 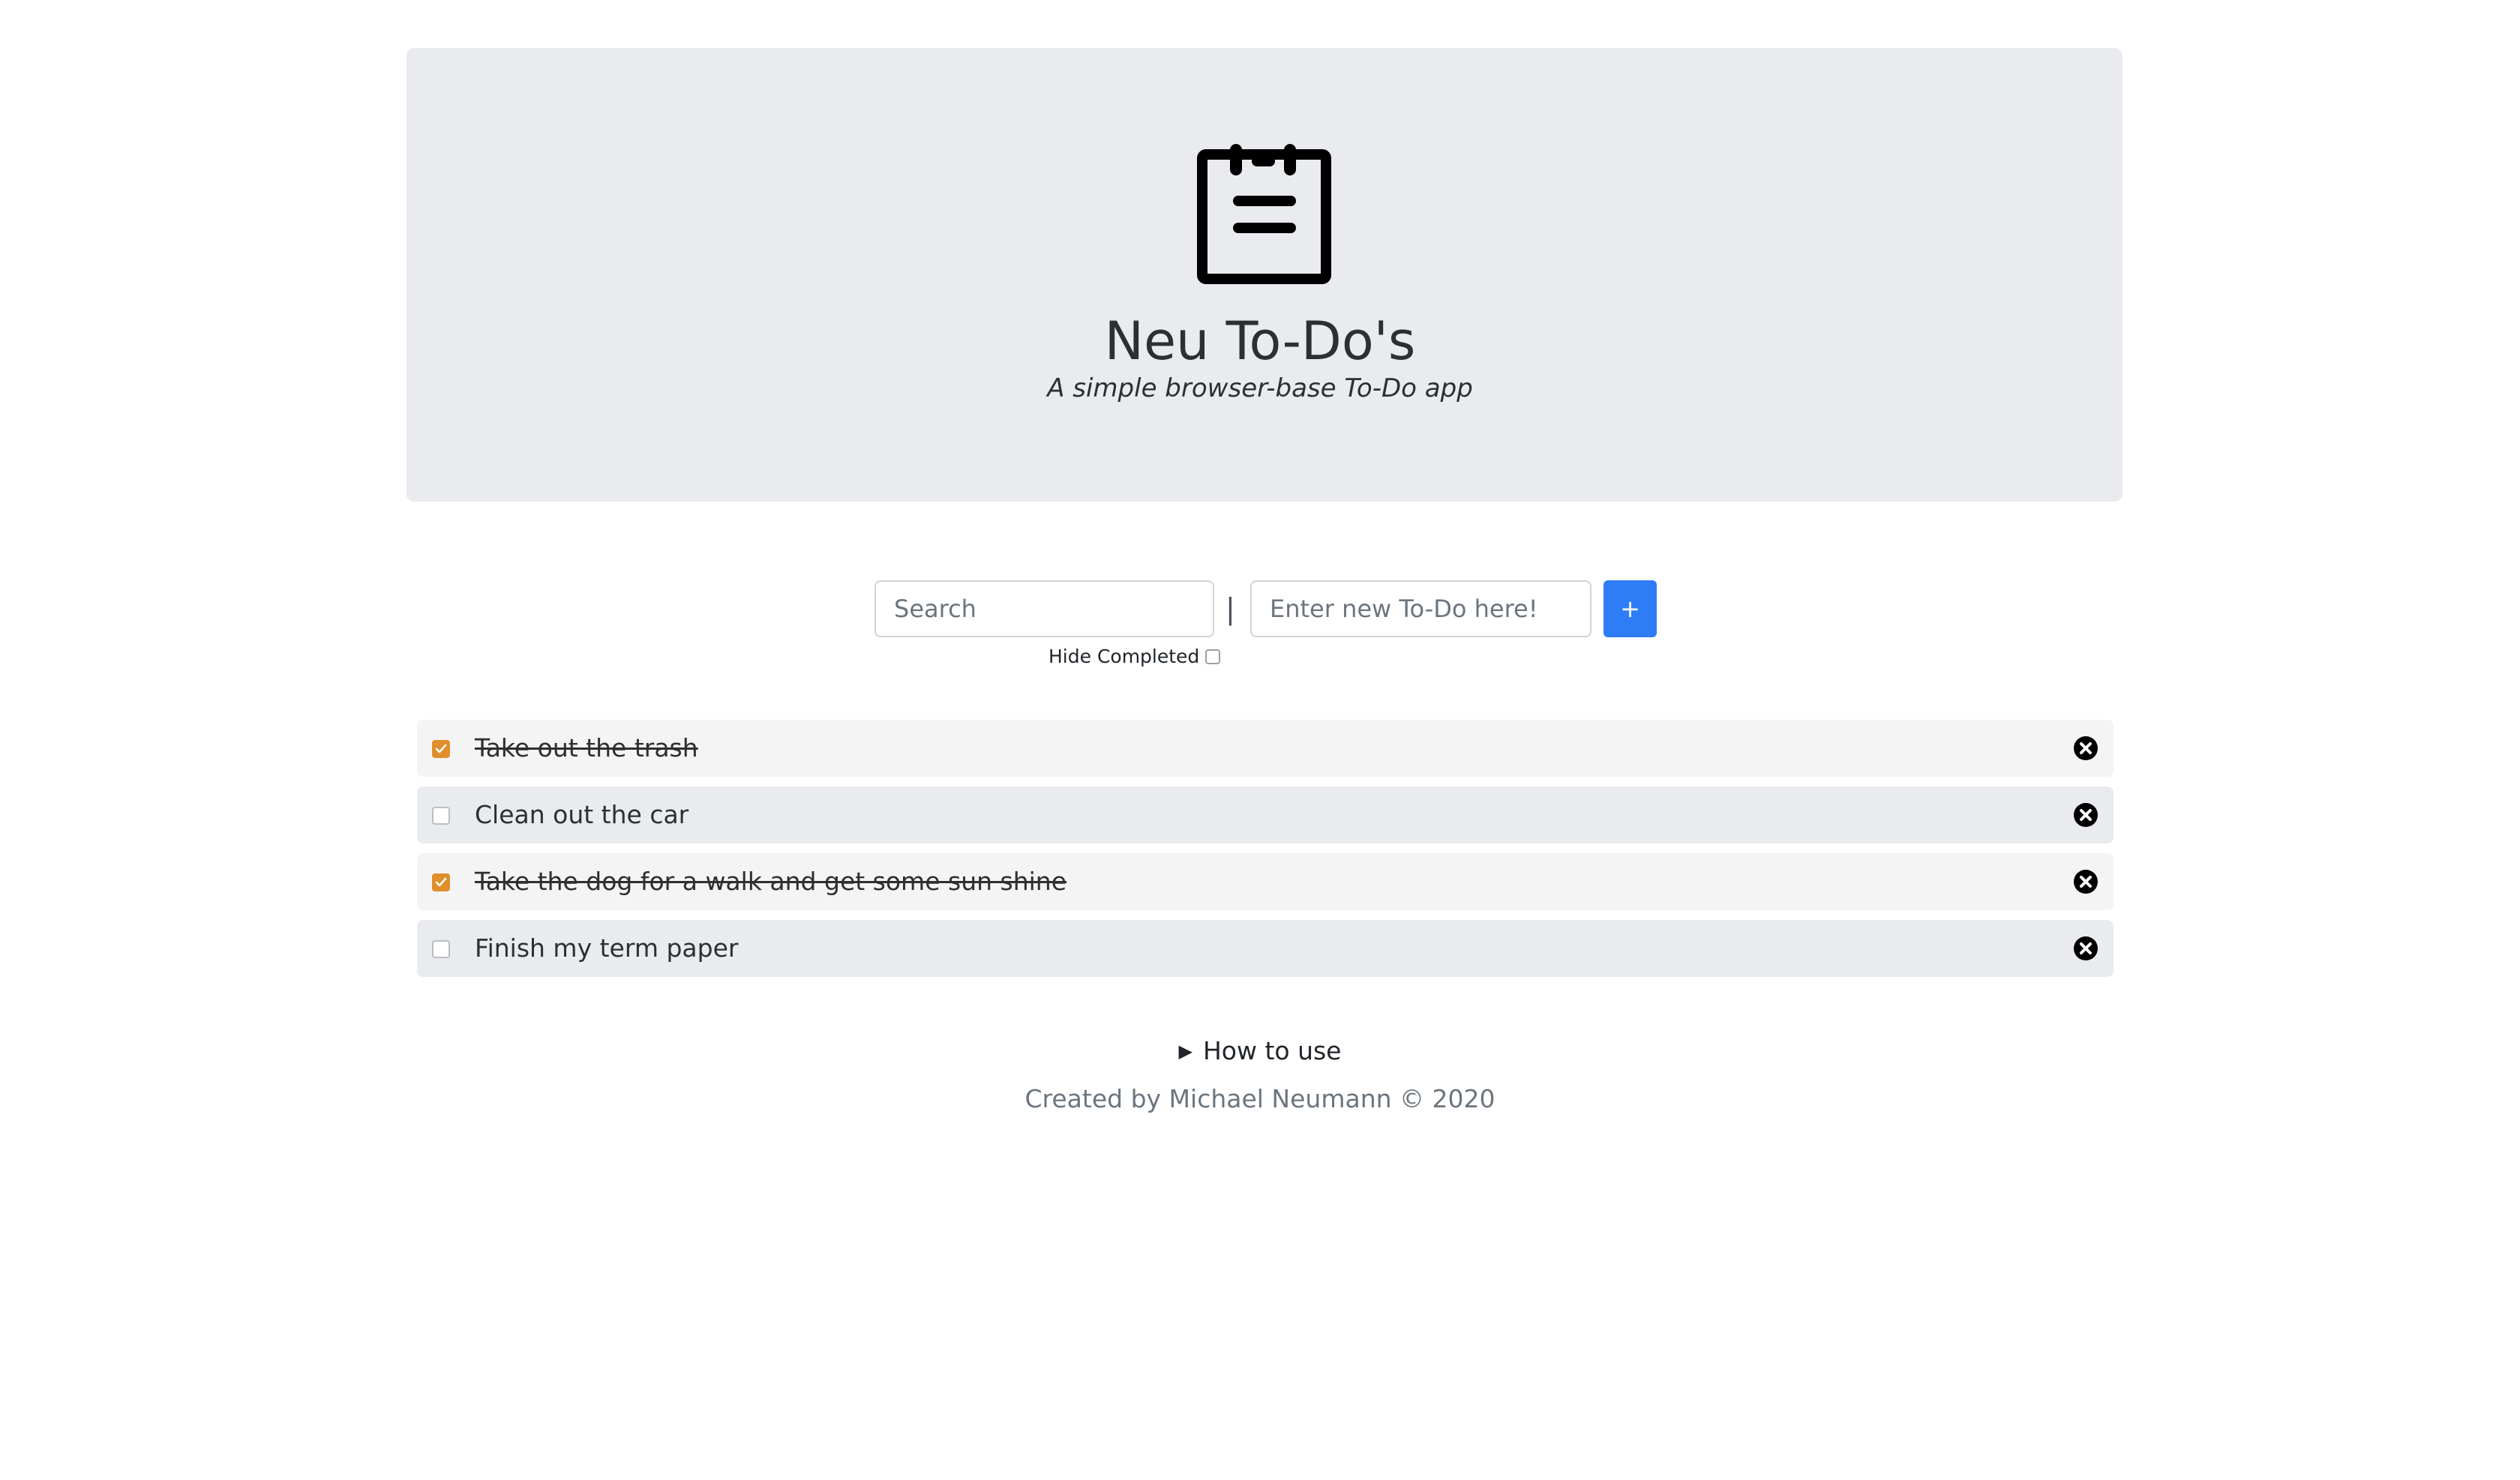 I want to click on footer-credit: Created by Michael Neumann © 2020, so click(x=1260, y=1098).